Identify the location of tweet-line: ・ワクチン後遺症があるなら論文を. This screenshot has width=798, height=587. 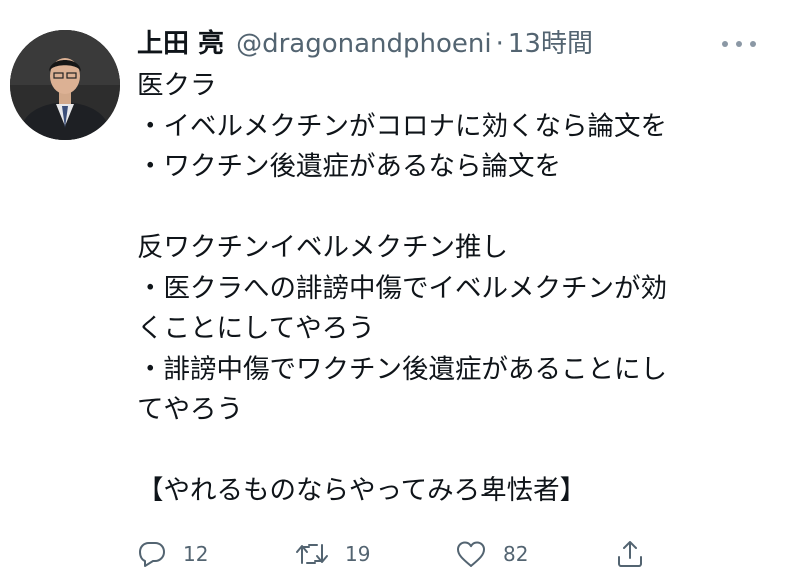
(349, 166).